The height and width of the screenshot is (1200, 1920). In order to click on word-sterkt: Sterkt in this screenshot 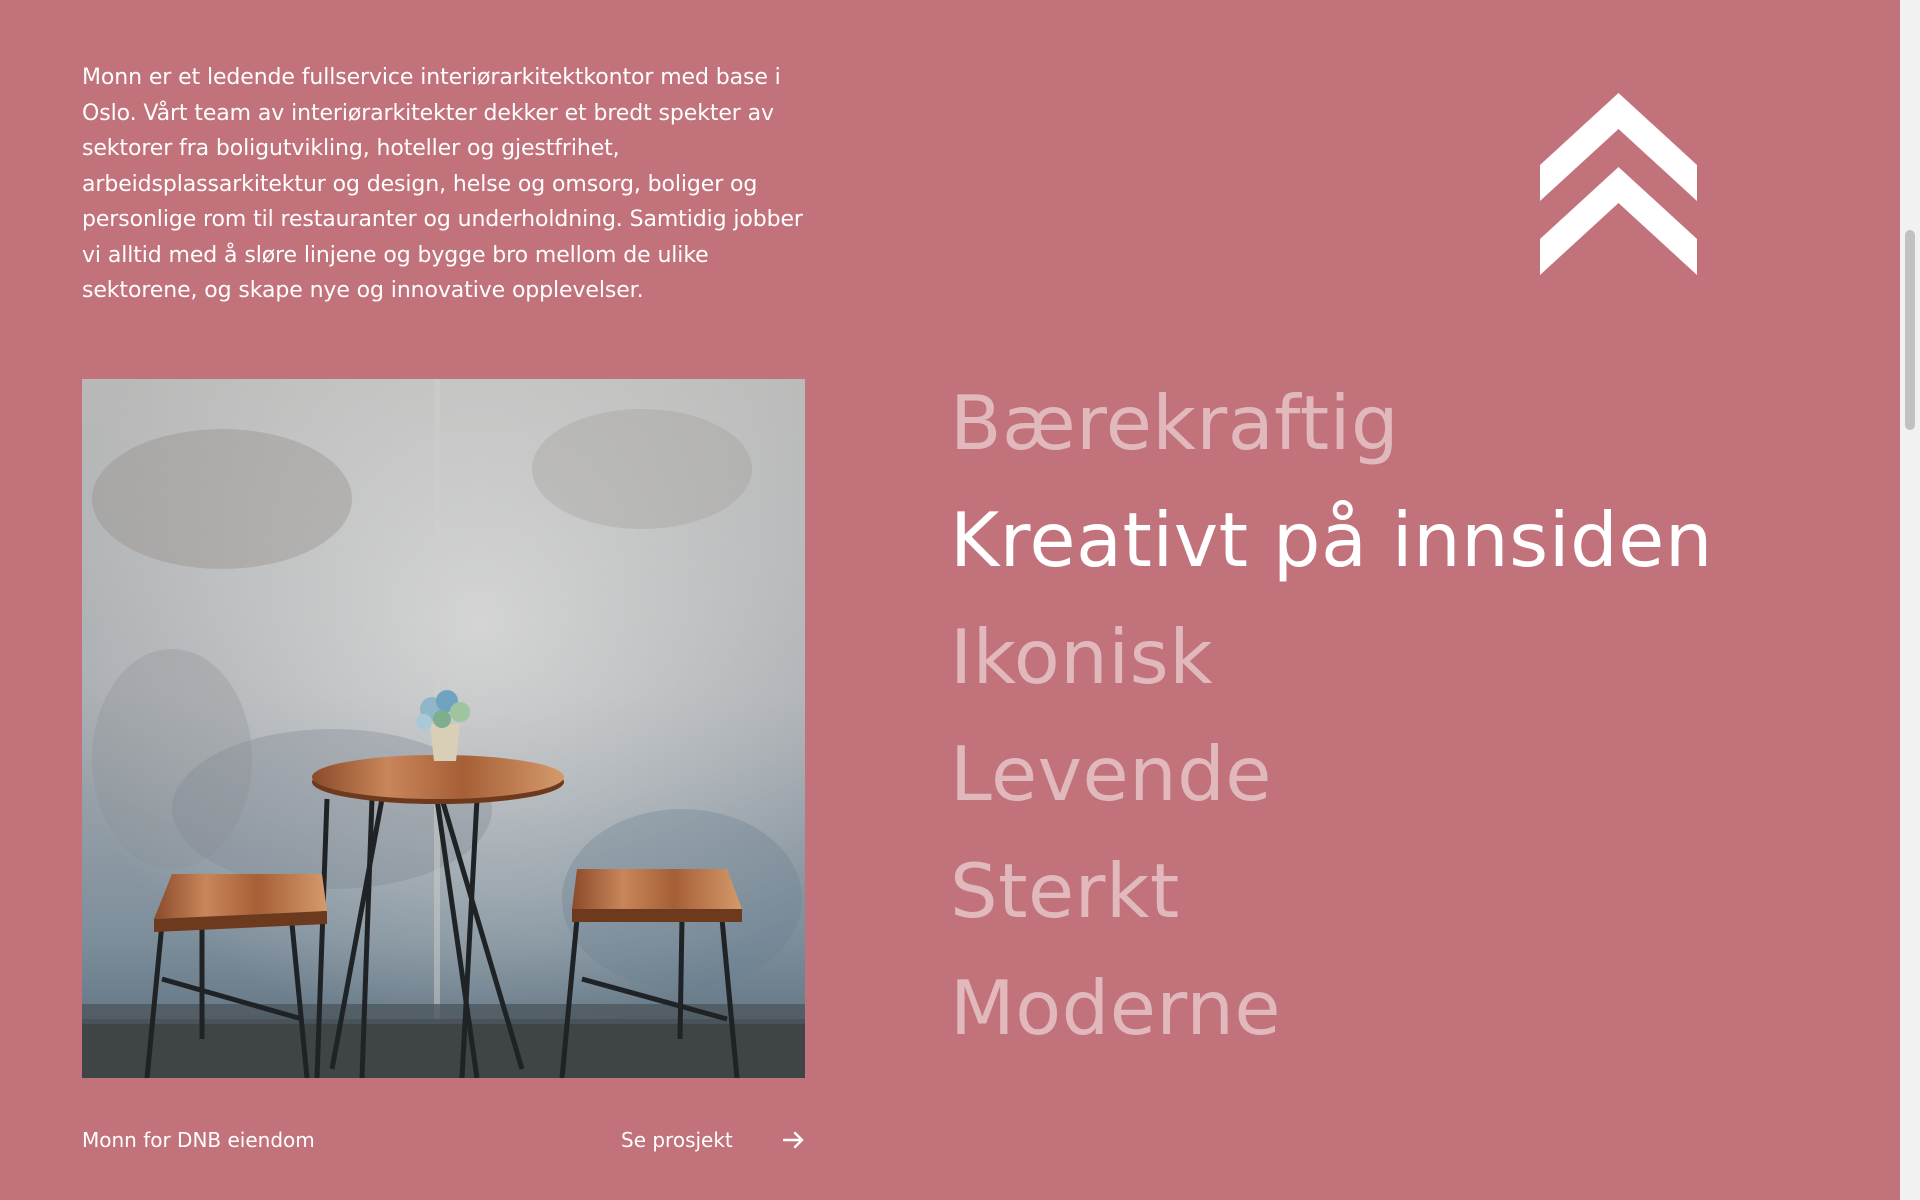, I will do `click(1331, 891)`.